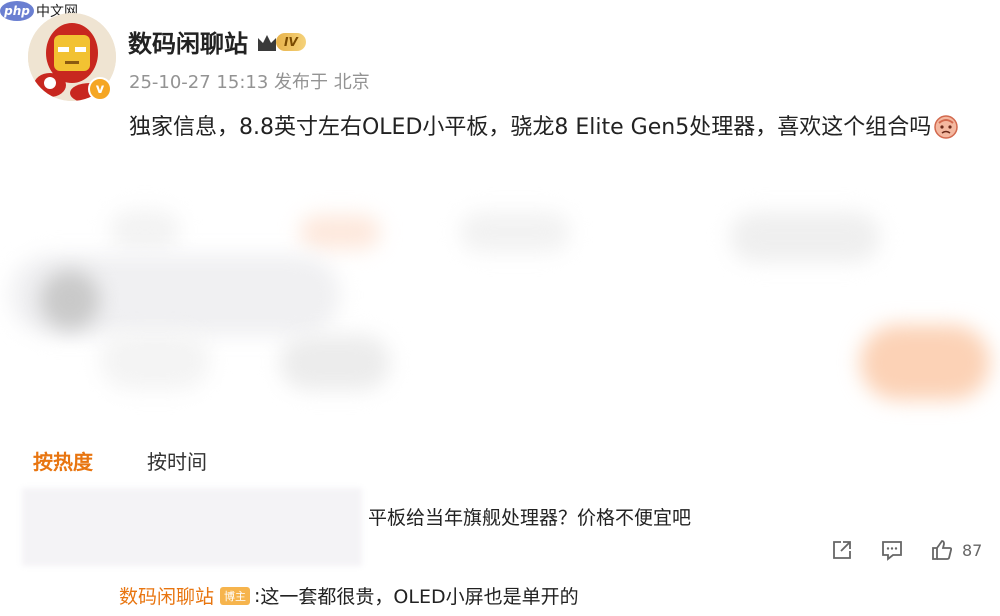 The height and width of the screenshot is (616, 1000). Describe the element at coordinates (419, 597) in the screenshot. I see `reply-text: 这一套都很贵，OLED小屏也是单开的` at that location.